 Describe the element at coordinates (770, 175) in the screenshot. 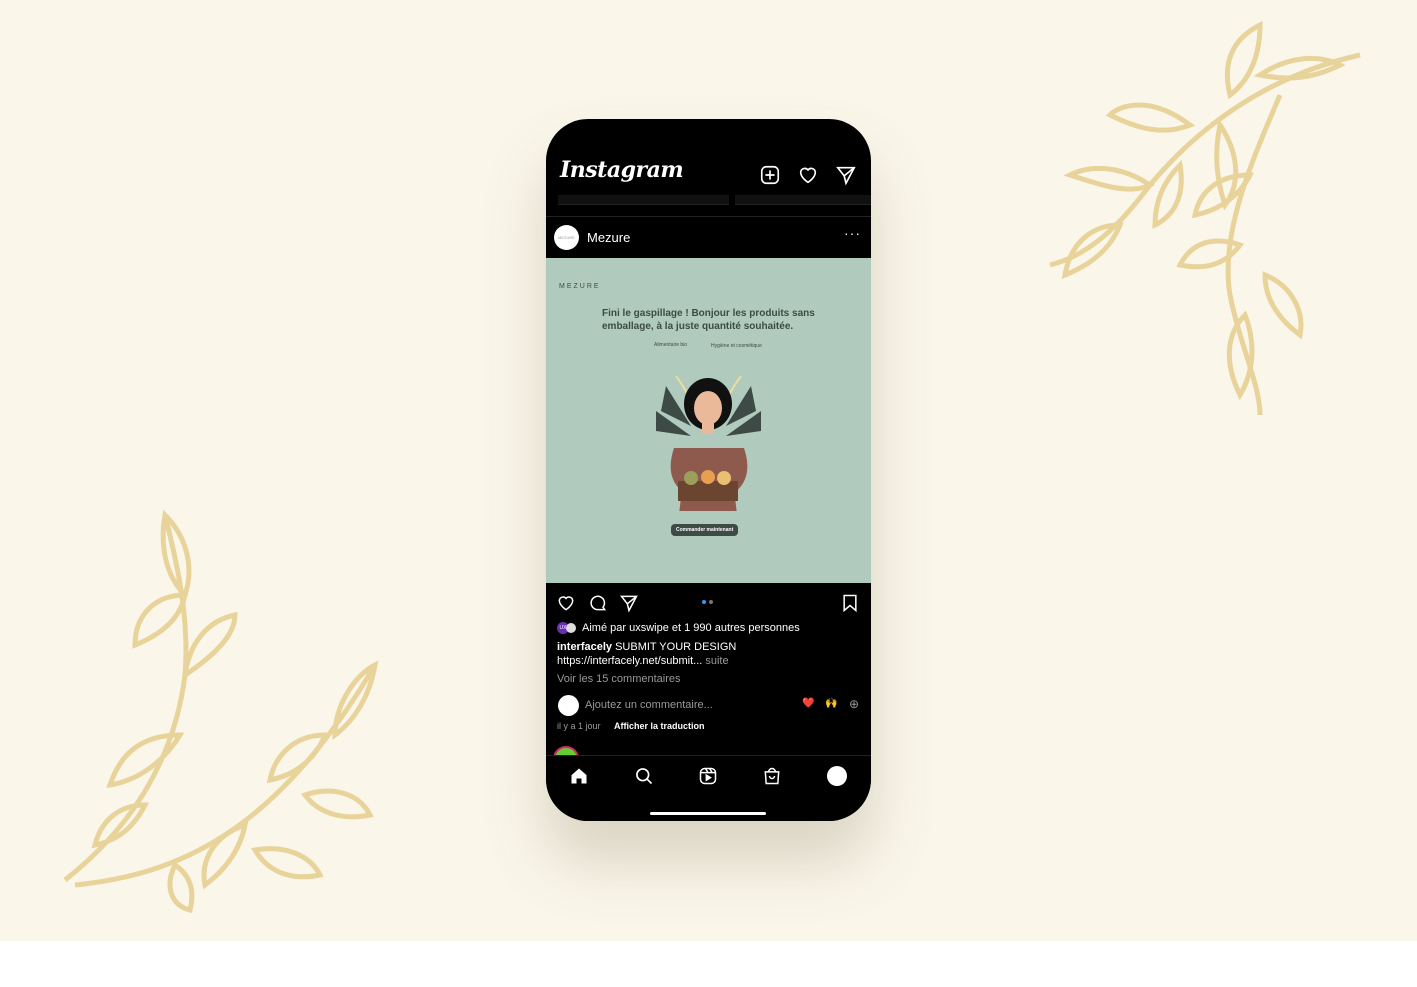

I see `new-post-icon` at that location.